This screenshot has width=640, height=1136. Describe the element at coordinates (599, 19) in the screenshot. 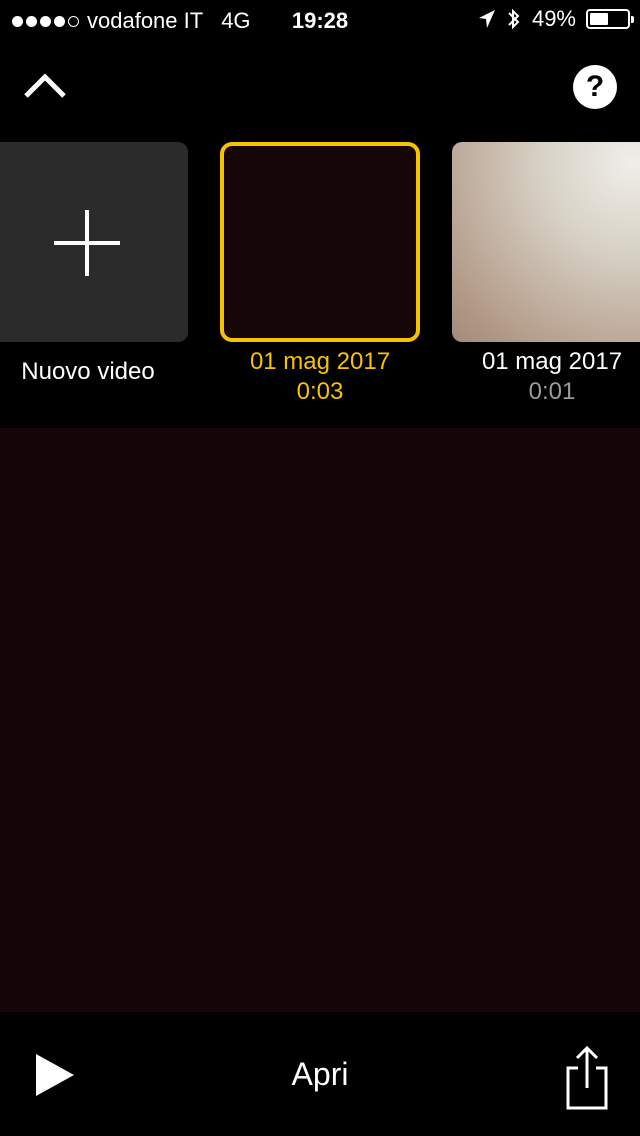

I see `battery-level` at that location.